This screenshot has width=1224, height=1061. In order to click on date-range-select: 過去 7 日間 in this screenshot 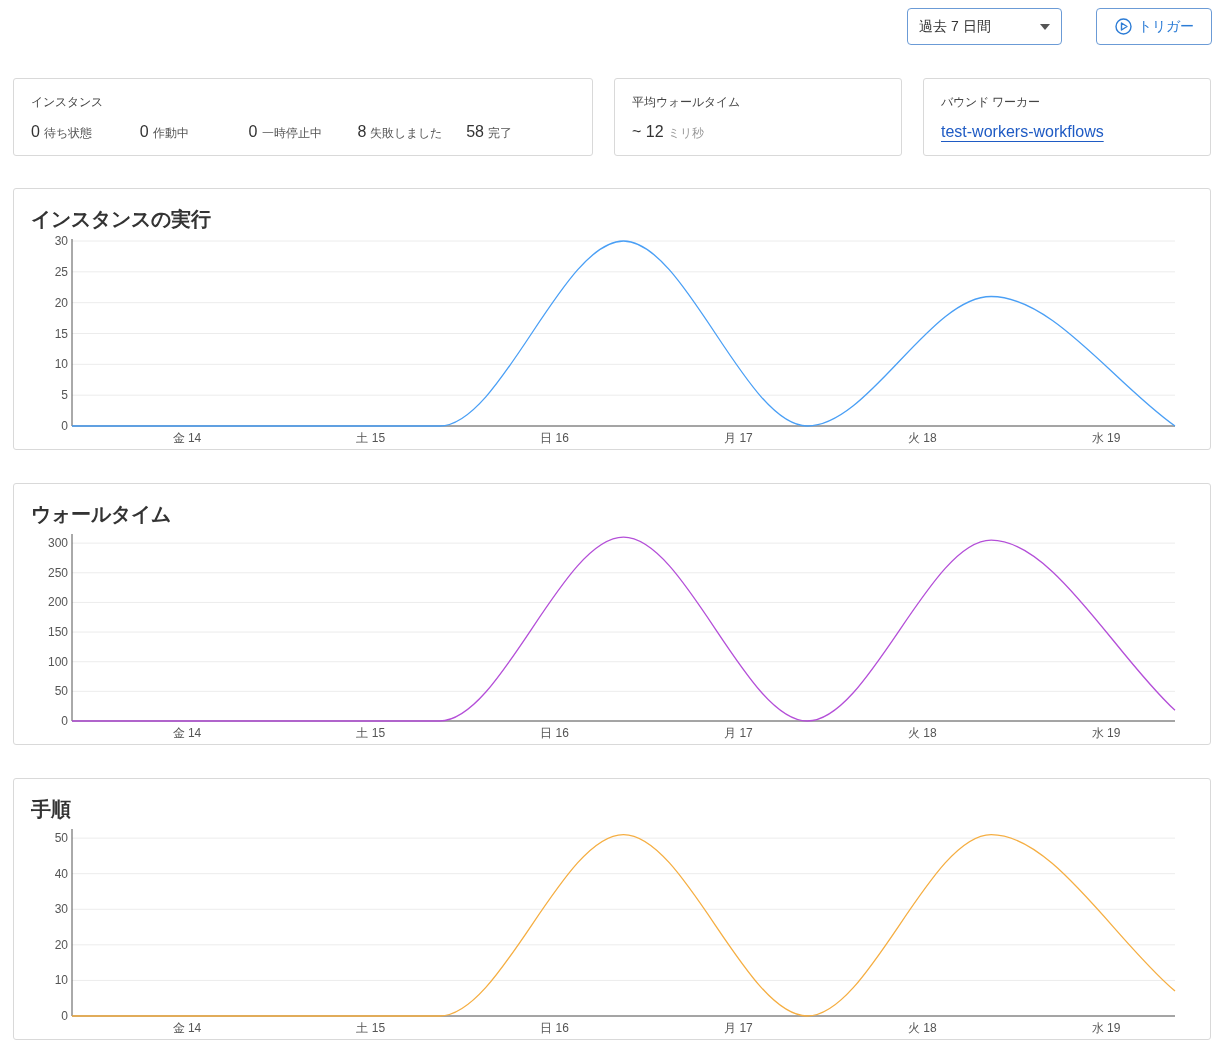, I will do `click(984, 26)`.